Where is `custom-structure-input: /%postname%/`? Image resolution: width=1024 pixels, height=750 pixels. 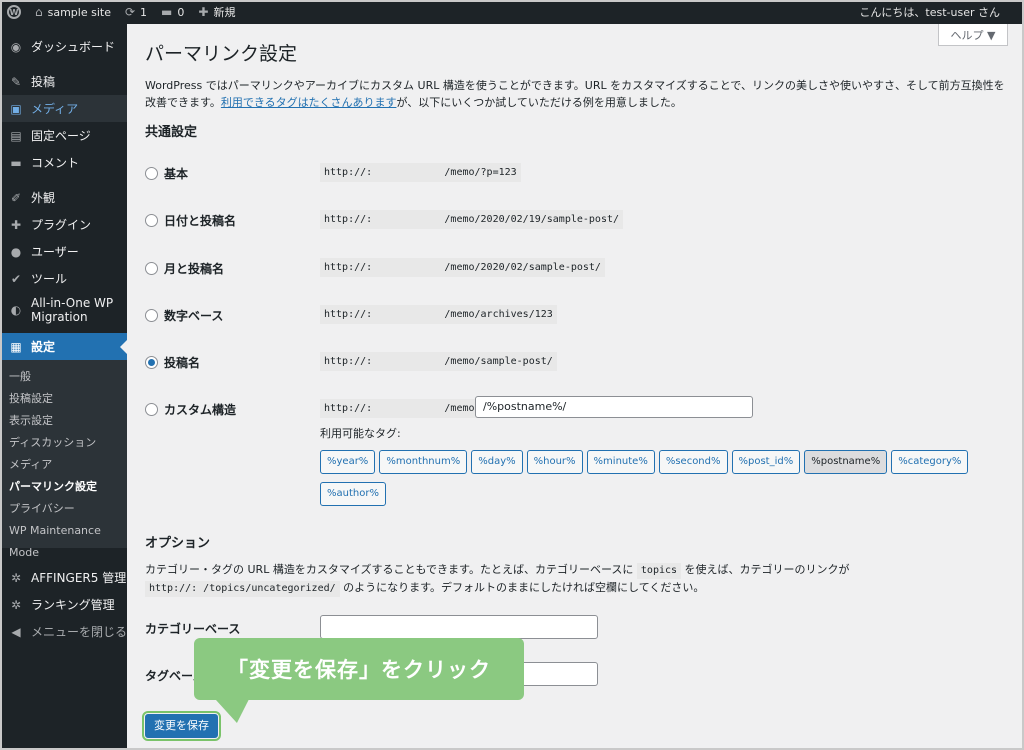
custom-structure-input: /%postname%/ is located at coordinates (614, 407).